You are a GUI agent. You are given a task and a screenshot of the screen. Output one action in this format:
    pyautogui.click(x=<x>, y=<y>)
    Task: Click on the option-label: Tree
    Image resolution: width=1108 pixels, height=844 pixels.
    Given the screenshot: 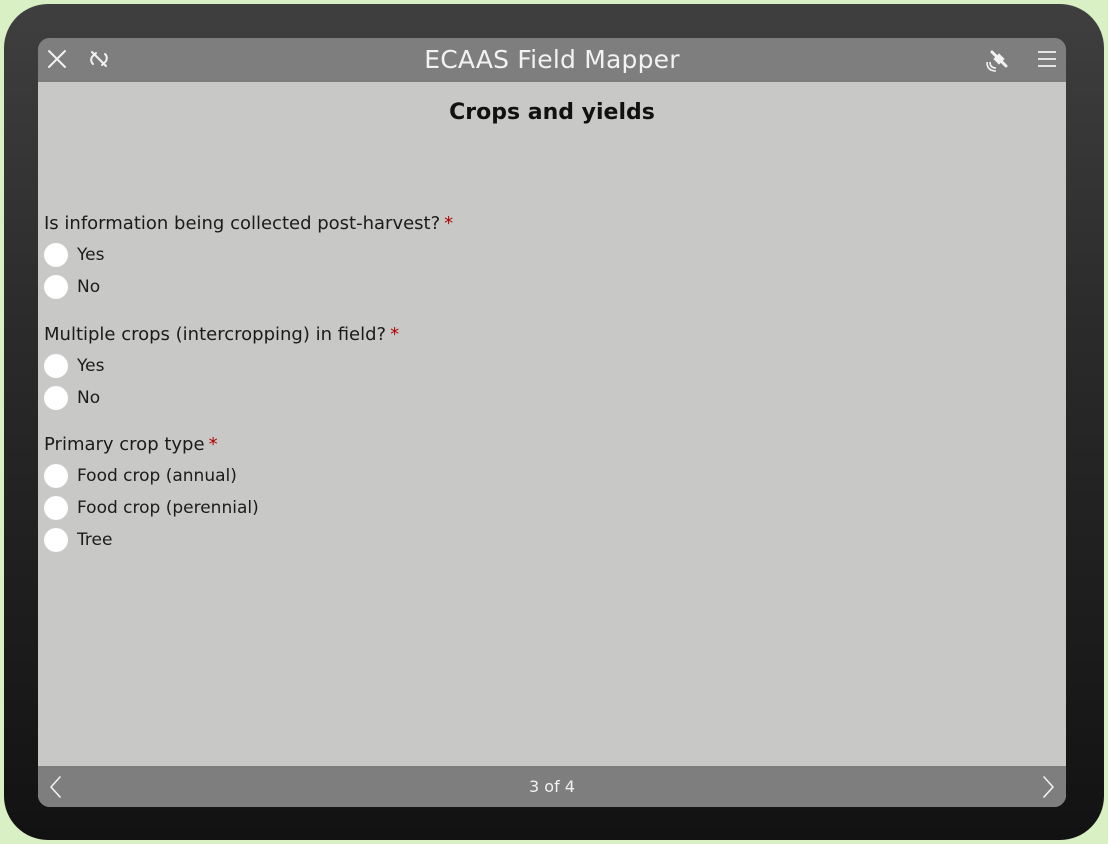 What is the action you would take?
    pyautogui.click(x=95, y=540)
    